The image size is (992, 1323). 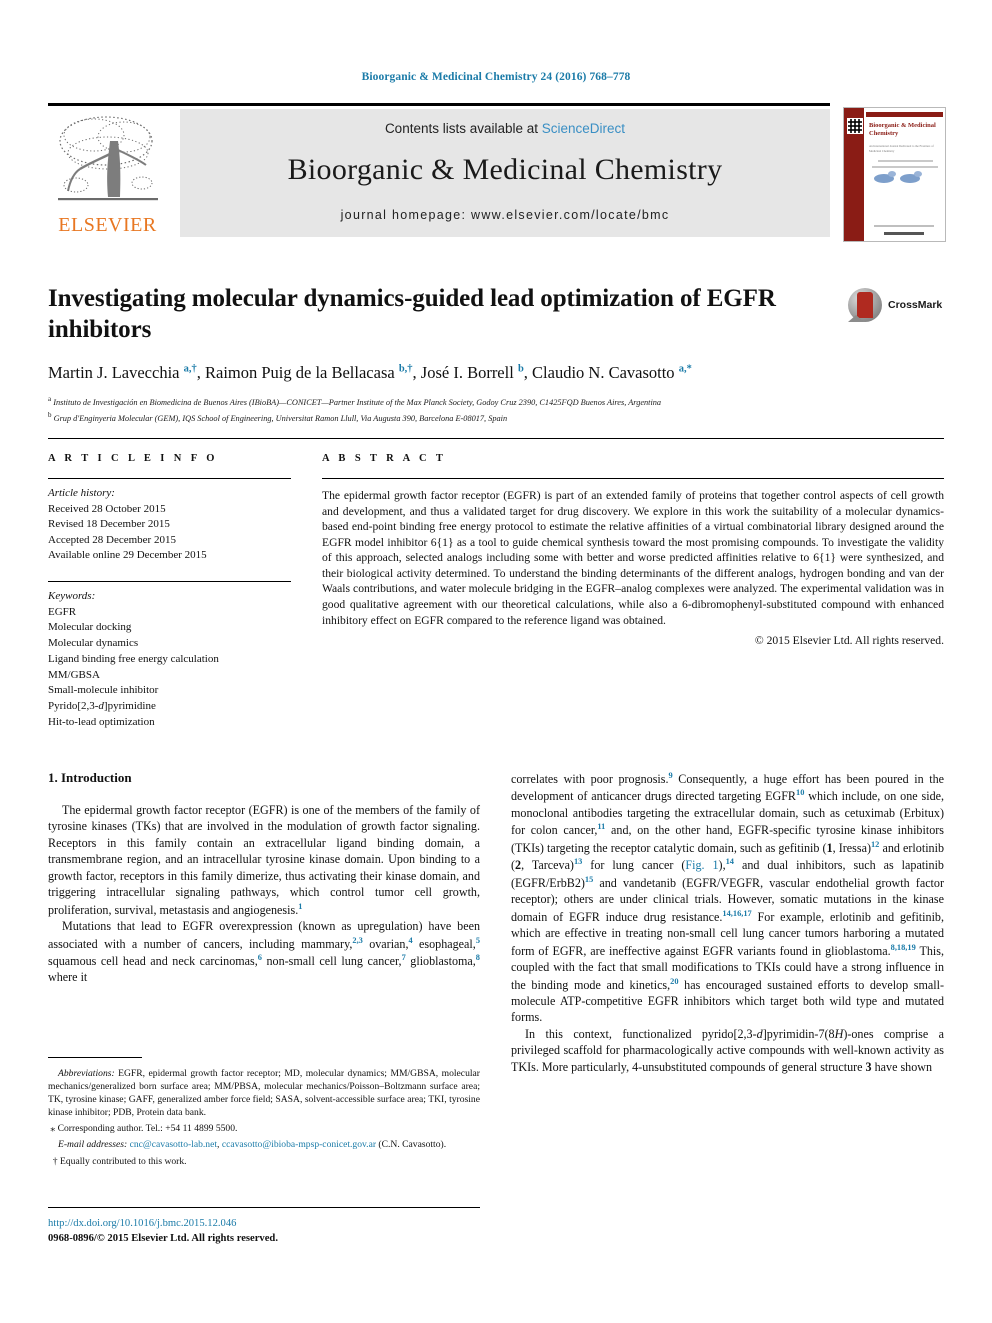 What do you see at coordinates (915, 305) in the screenshot?
I see `crossmark-label: CrossMark` at bounding box center [915, 305].